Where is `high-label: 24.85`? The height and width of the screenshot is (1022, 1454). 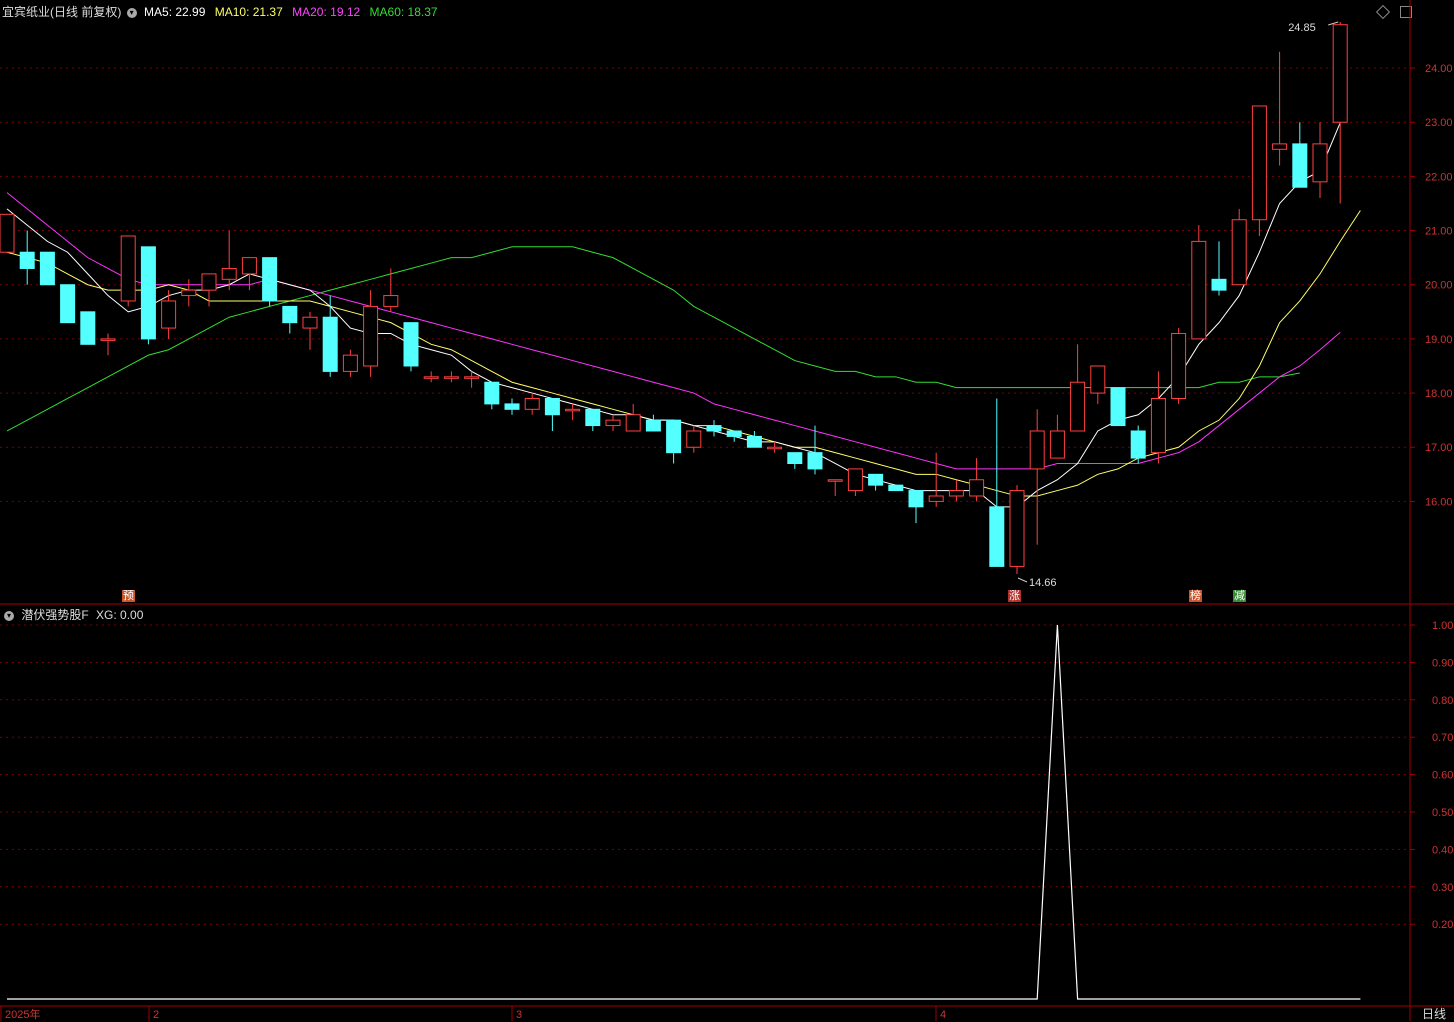
high-label: 24.85 is located at coordinates (1302, 28).